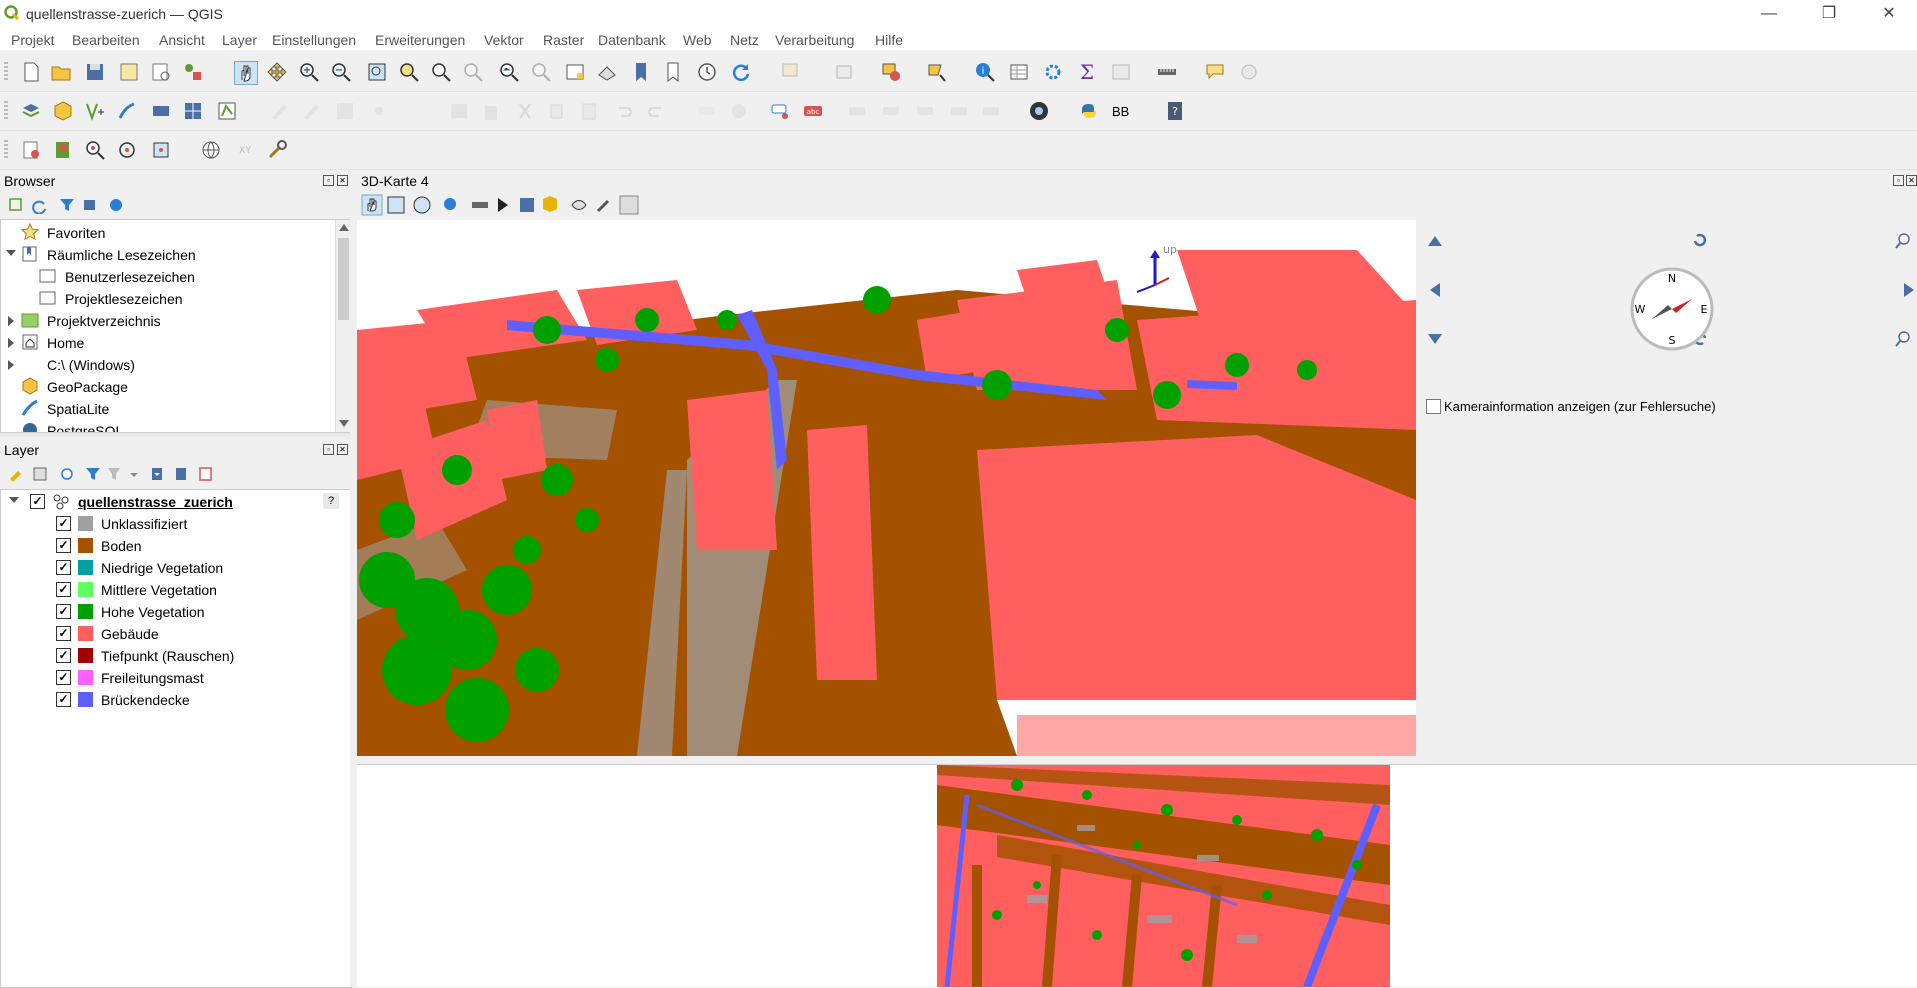 This screenshot has height=988, width=1917. Describe the element at coordinates (739, 111) in the screenshot. I see `layer-diagram-options-icon` at that location.